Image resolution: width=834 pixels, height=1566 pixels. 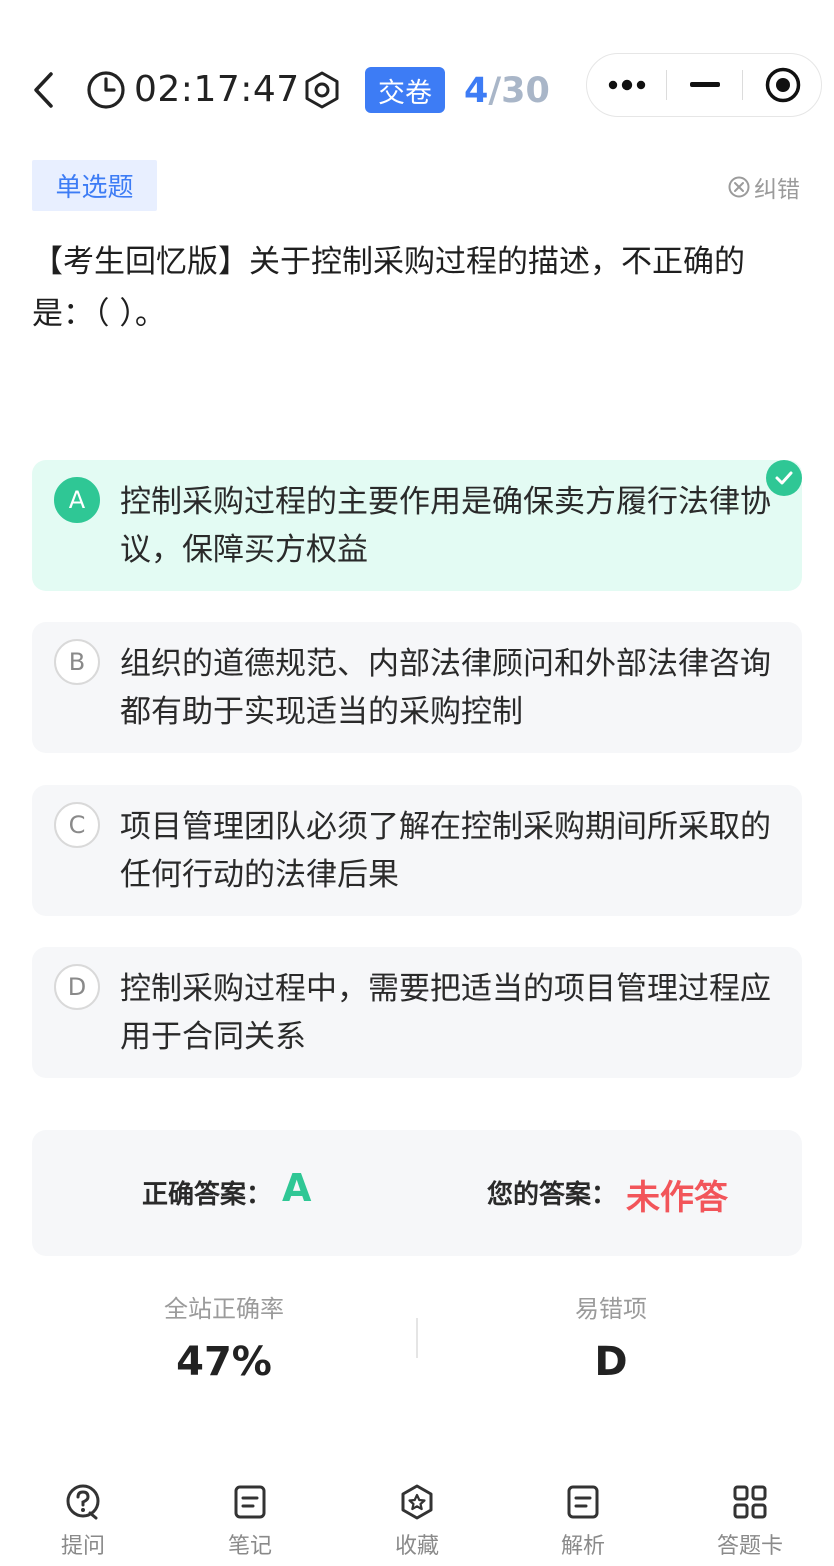 I want to click on mini-program-capsule, so click(x=704, y=85).